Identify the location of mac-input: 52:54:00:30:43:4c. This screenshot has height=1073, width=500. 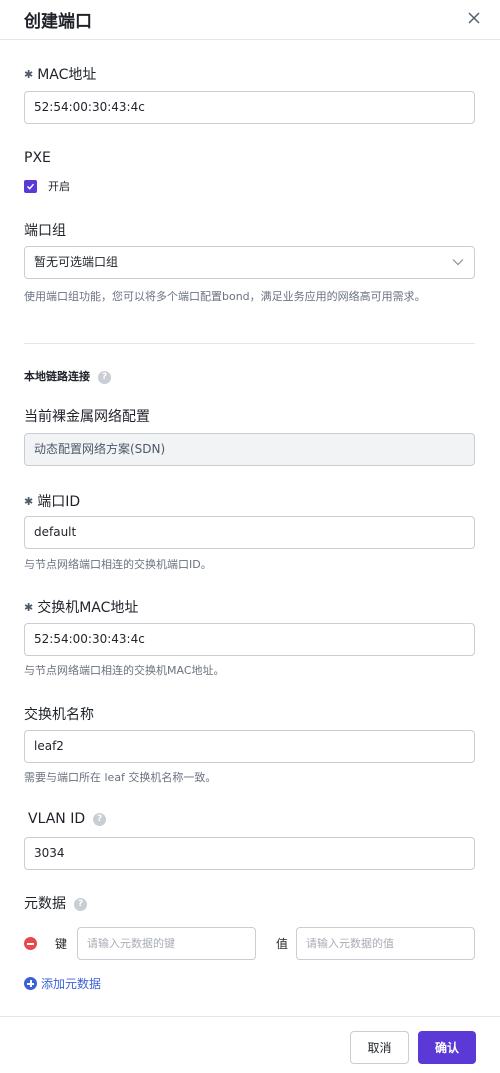
(249, 107).